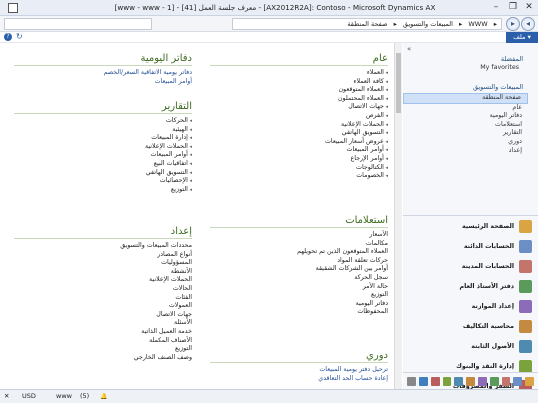 The width and height of the screenshot is (538, 403). Describe the element at coordinates (103, 173) in the screenshot. I see `reports-link: التسويق الهاتفي` at that location.